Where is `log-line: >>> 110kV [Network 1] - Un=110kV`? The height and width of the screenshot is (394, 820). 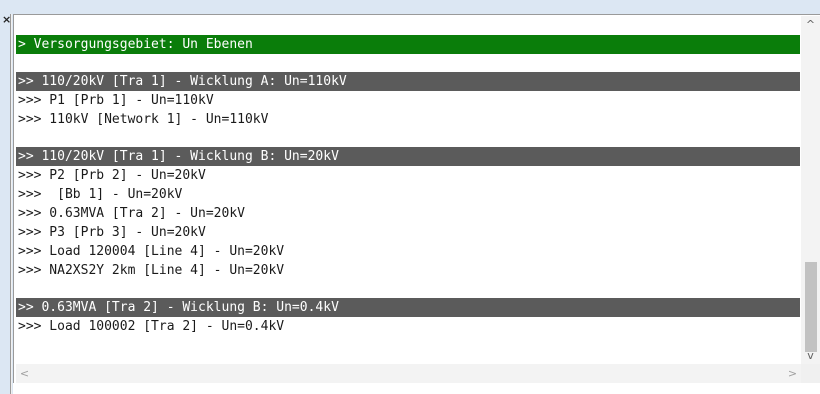
log-line: >>> 110kV [Network 1] - Un=110kV is located at coordinates (143, 119).